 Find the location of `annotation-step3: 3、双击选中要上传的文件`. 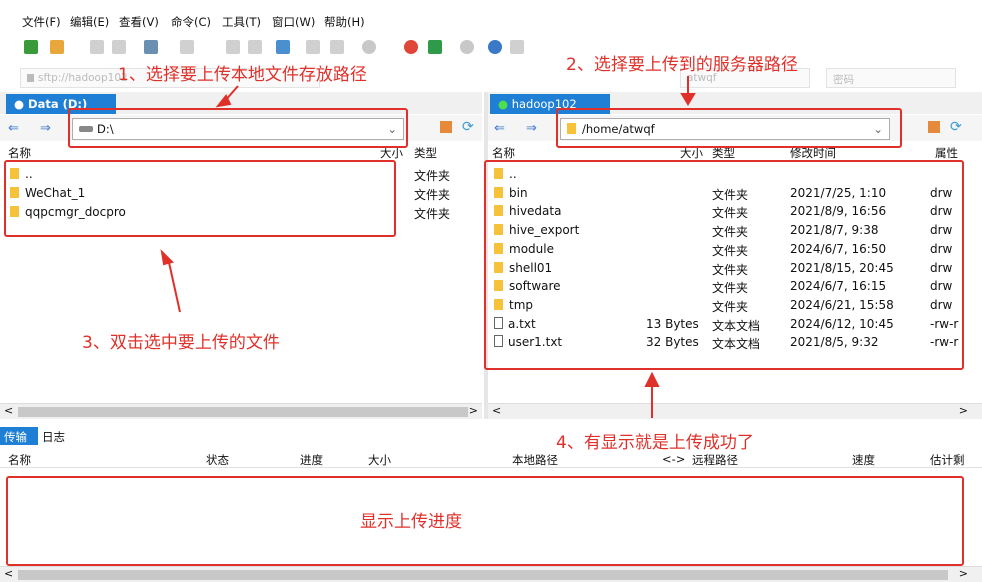

annotation-step3: 3、双击选中要上传的文件 is located at coordinates (181, 343).